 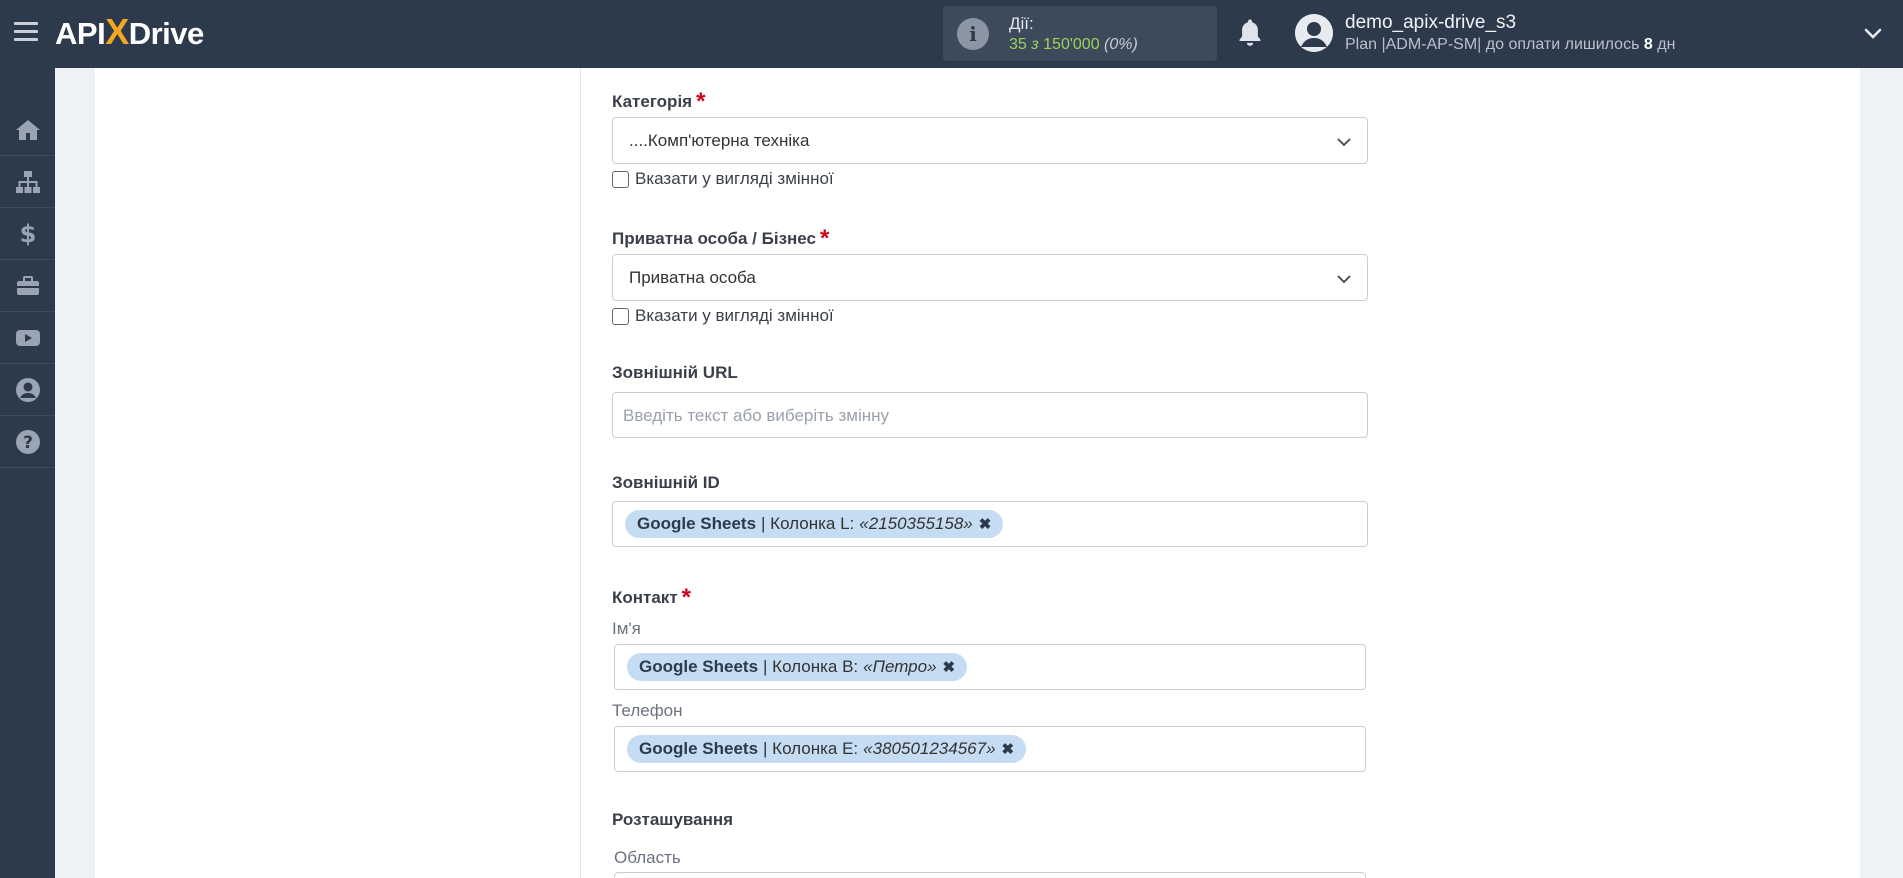 I want to click on category-value: ....Комп'ютерна техніка, so click(x=719, y=140).